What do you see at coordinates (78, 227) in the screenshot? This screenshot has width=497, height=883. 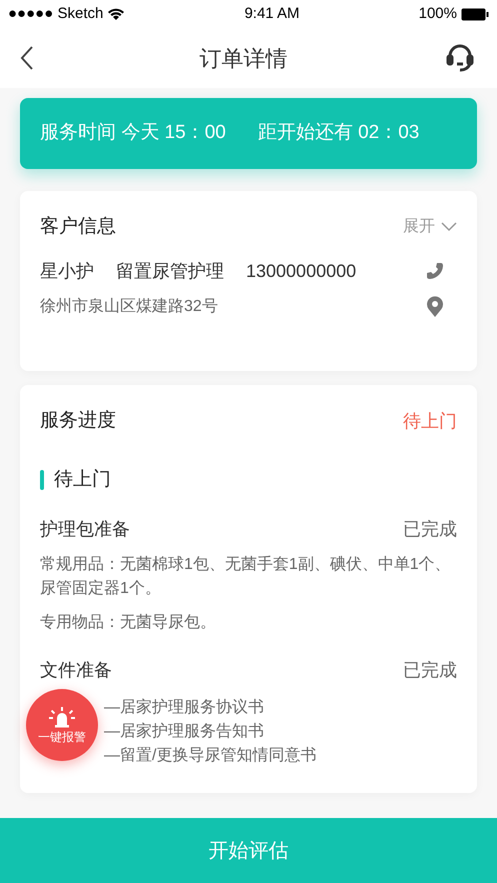 I see `section-title: 客户信息` at bounding box center [78, 227].